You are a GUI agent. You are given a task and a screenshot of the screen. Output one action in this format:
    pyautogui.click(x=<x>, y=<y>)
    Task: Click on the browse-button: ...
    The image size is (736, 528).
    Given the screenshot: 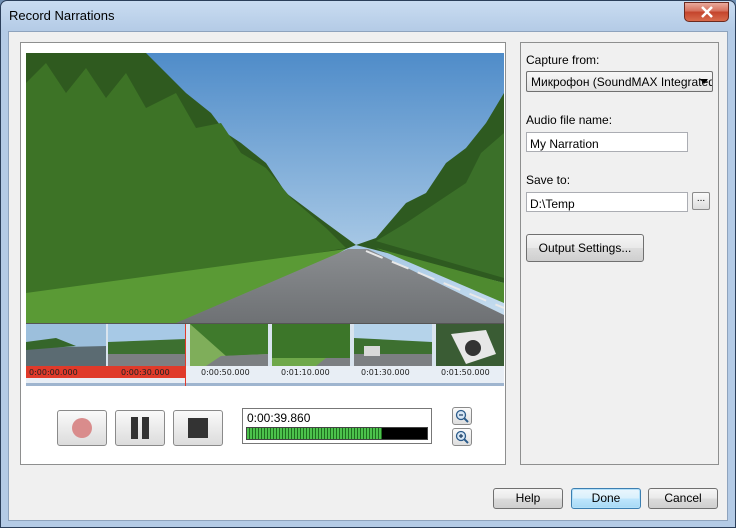 What is the action you would take?
    pyautogui.click(x=701, y=201)
    